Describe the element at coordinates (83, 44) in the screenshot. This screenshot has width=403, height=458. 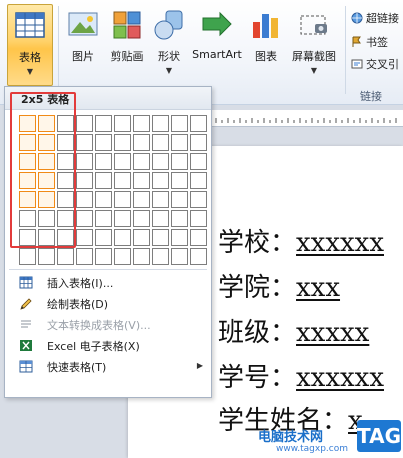
I see `picture-button: 图片` at that location.